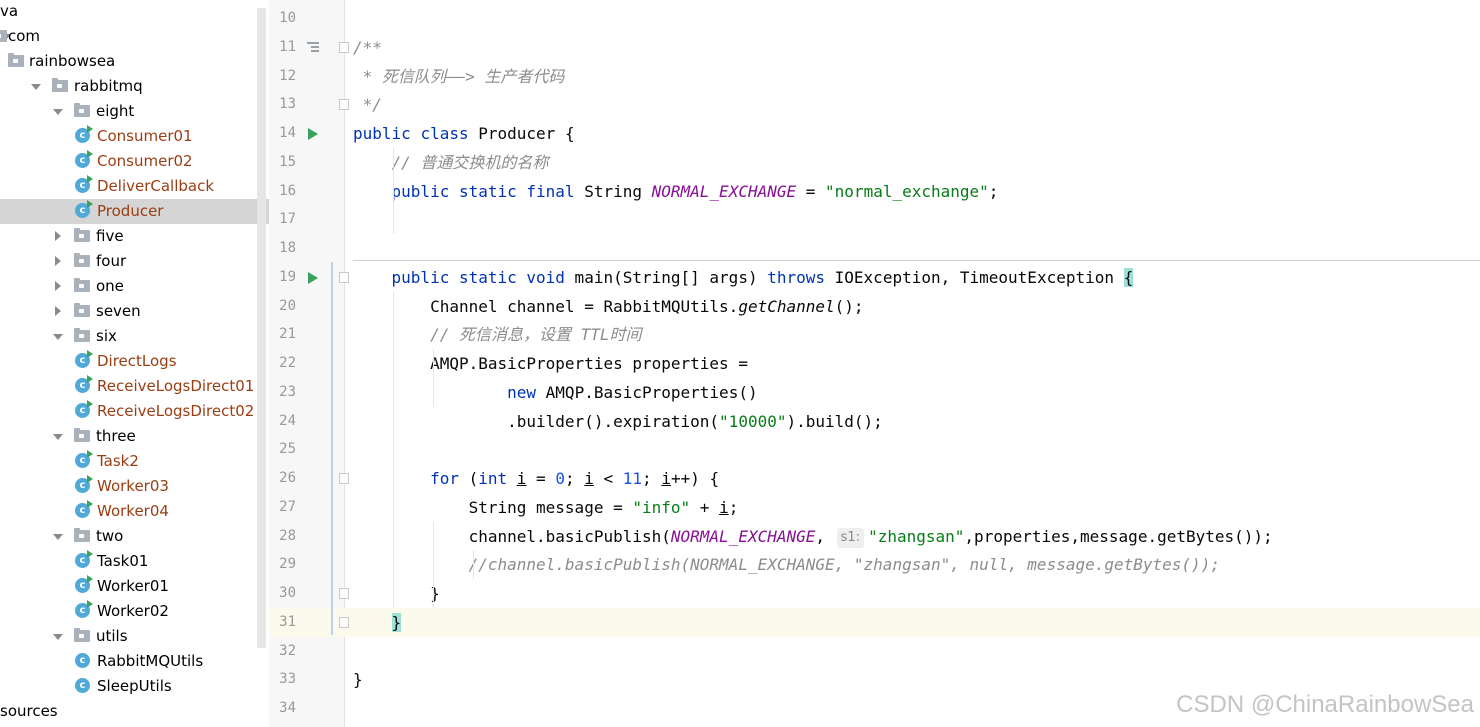 The height and width of the screenshot is (727, 1480). What do you see at coordinates (134, 461) in the screenshot?
I see `tree-item-task2: c Task2` at bounding box center [134, 461].